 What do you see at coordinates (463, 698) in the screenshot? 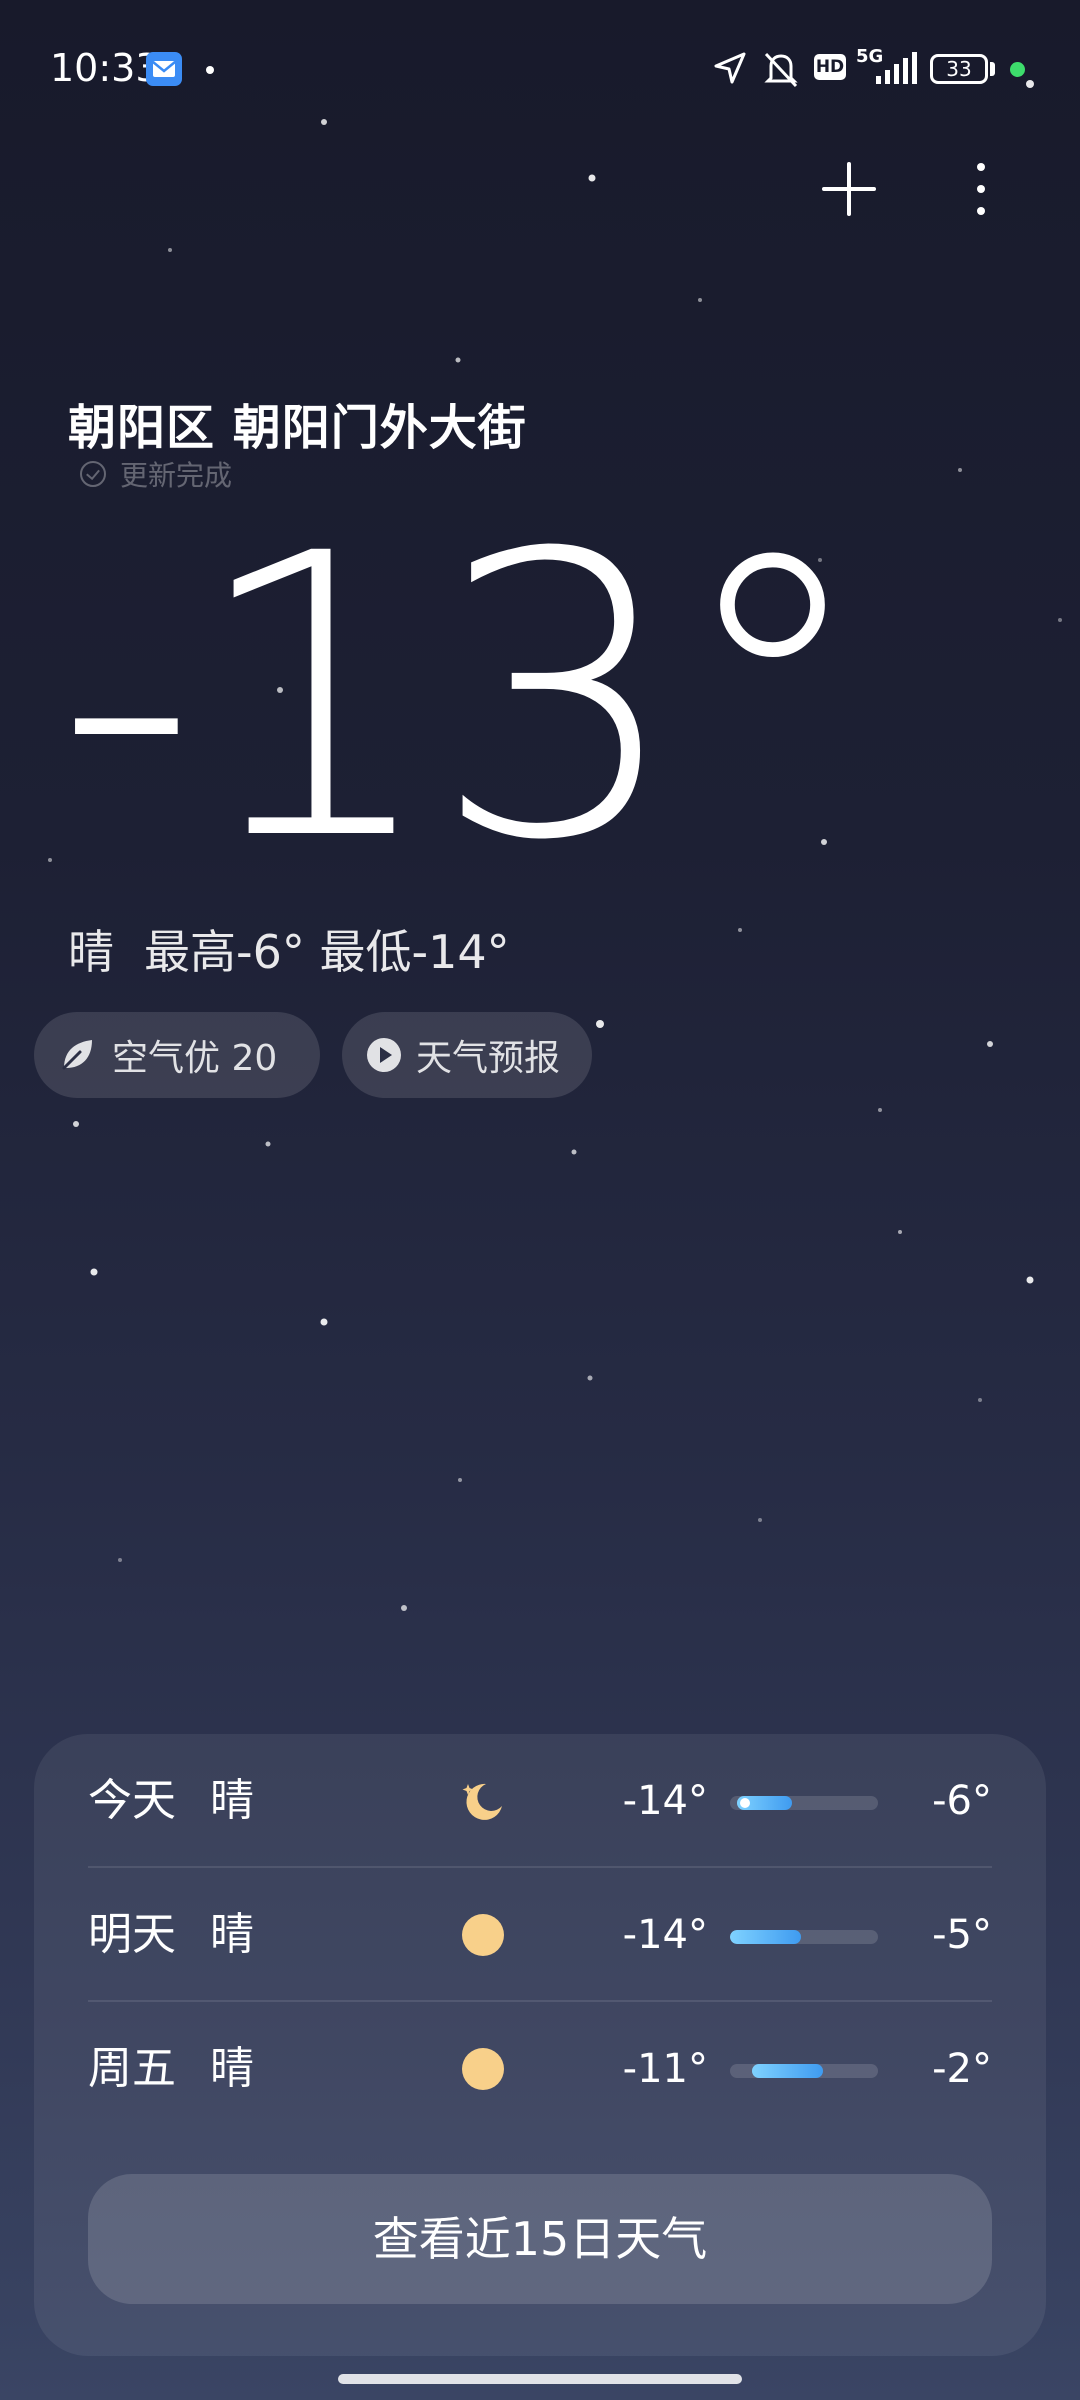
I see `current-temperature: -13°` at bounding box center [463, 698].